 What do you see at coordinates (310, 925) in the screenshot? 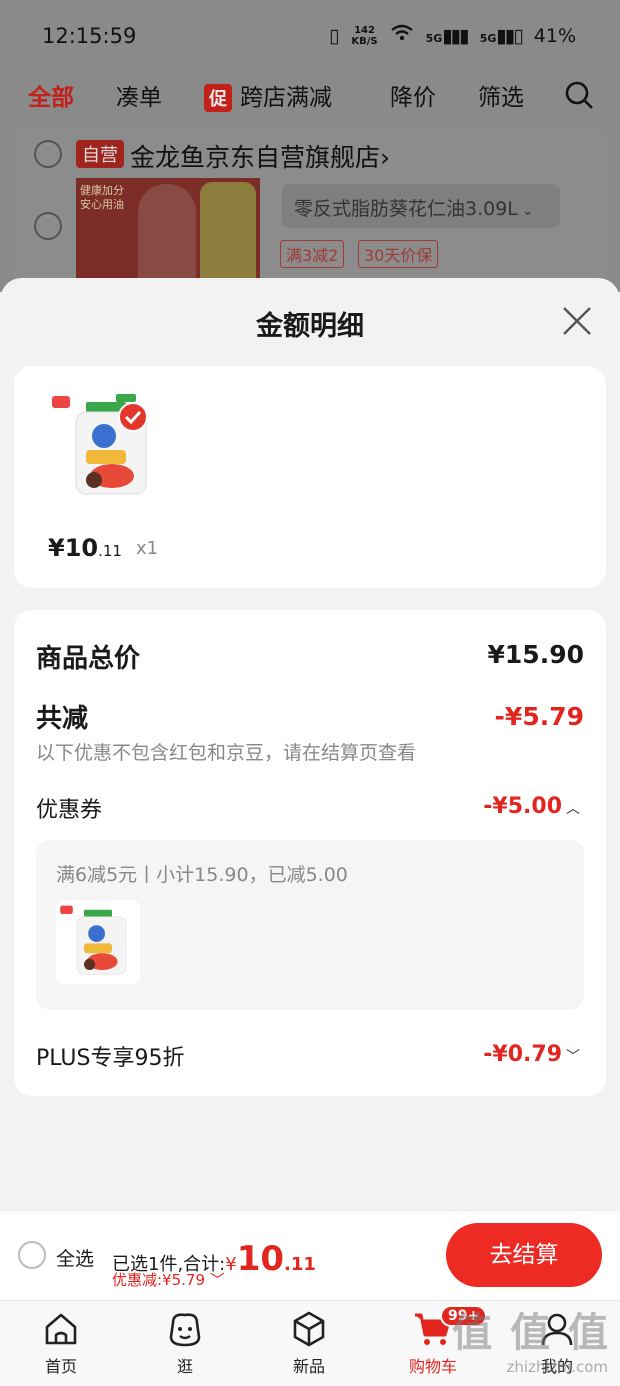
I see `coupon-detail-box: 满6减5元丨小计15.90，已减5.00` at bounding box center [310, 925].